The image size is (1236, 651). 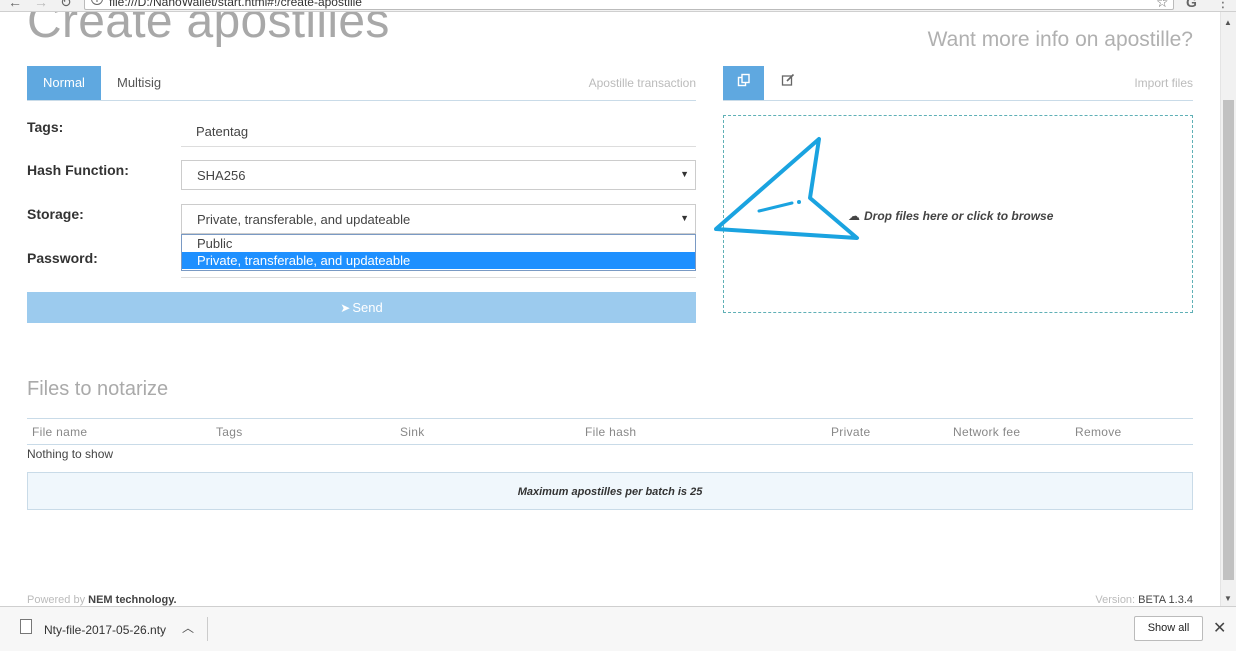 I want to click on storage-value: Private, transferable, and updateable, so click(x=304, y=219).